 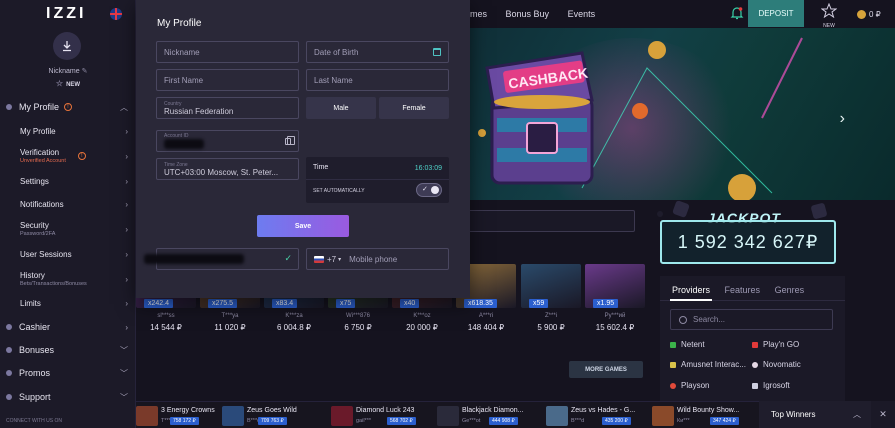 I want to click on calendar-icon, so click(x=437, y=52).